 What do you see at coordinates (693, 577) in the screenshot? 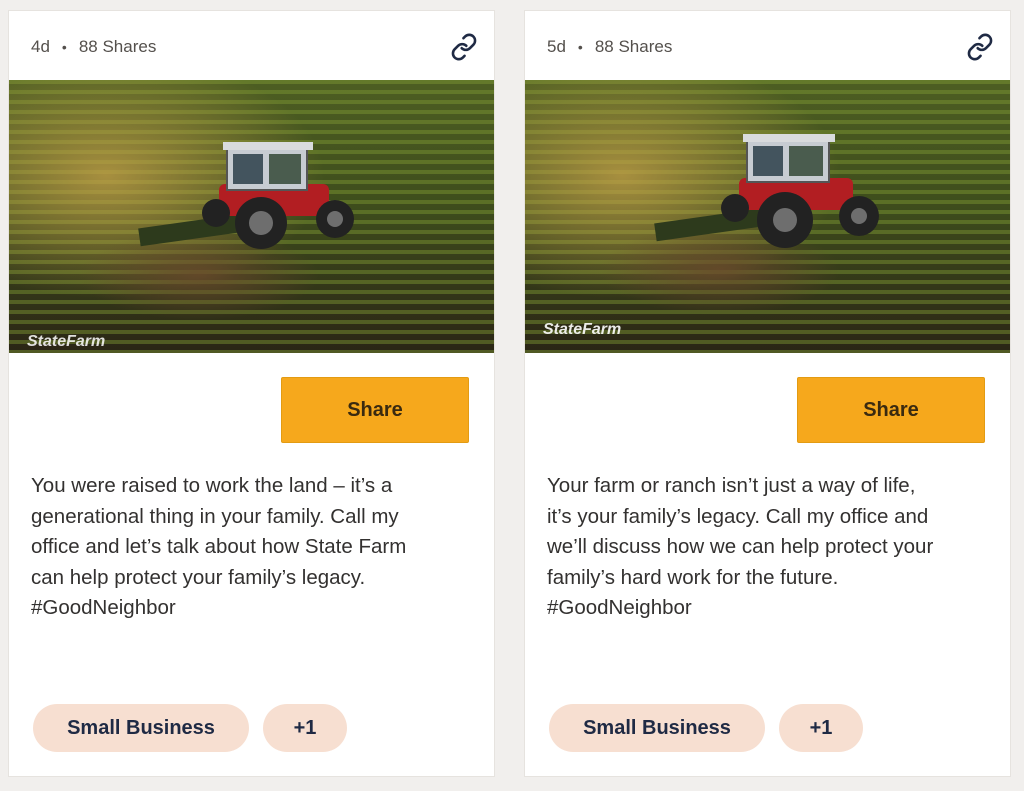
I see `post-text-line: family’s hard work for the future.` at bounding box center [693, 577].